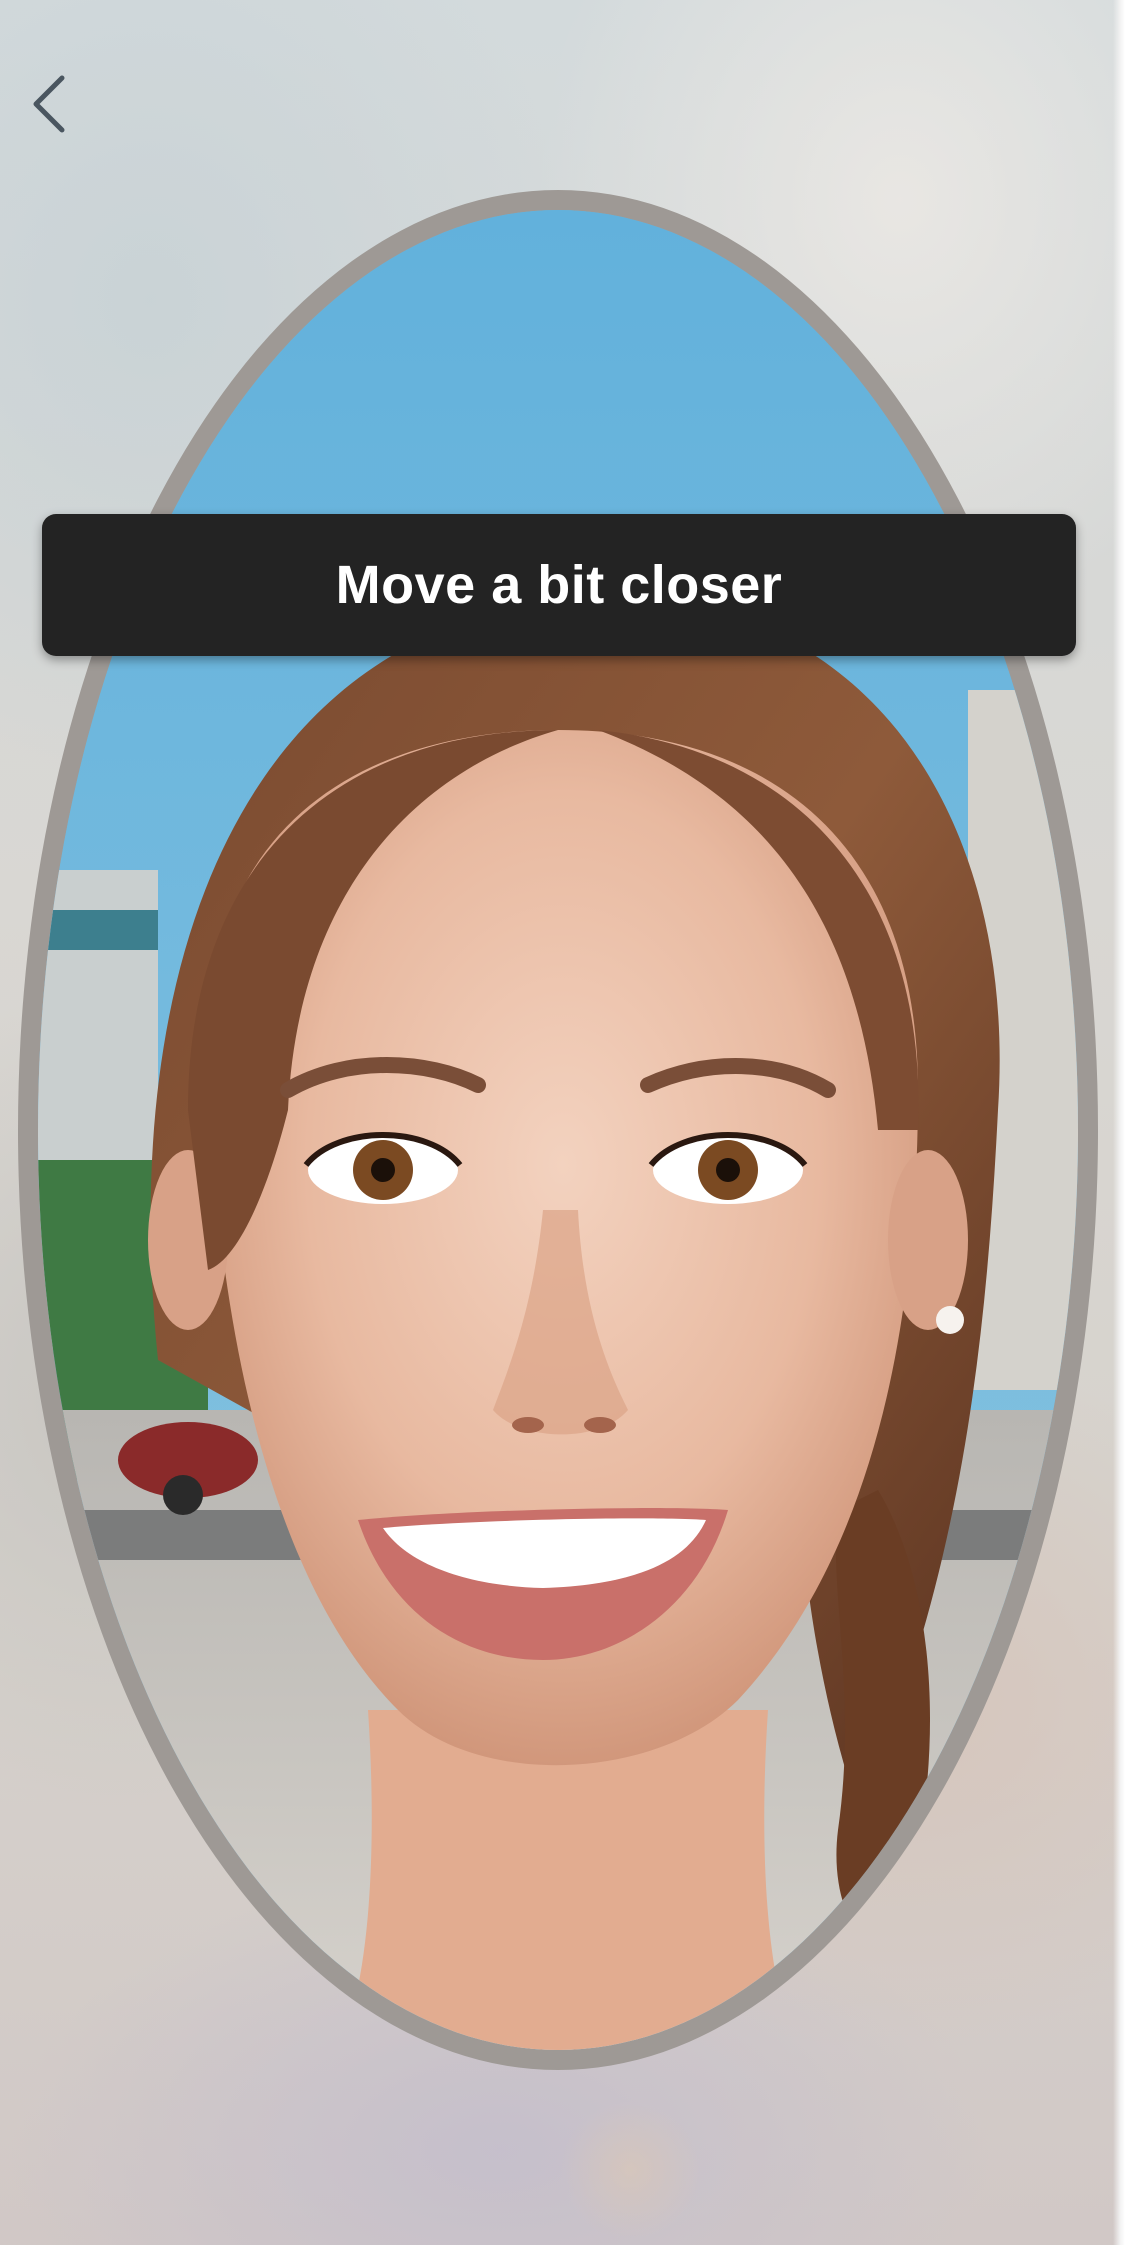 The image size is (1125, 2245). I want to click on instruction-text: Move a bit closer, so click(559, 585).